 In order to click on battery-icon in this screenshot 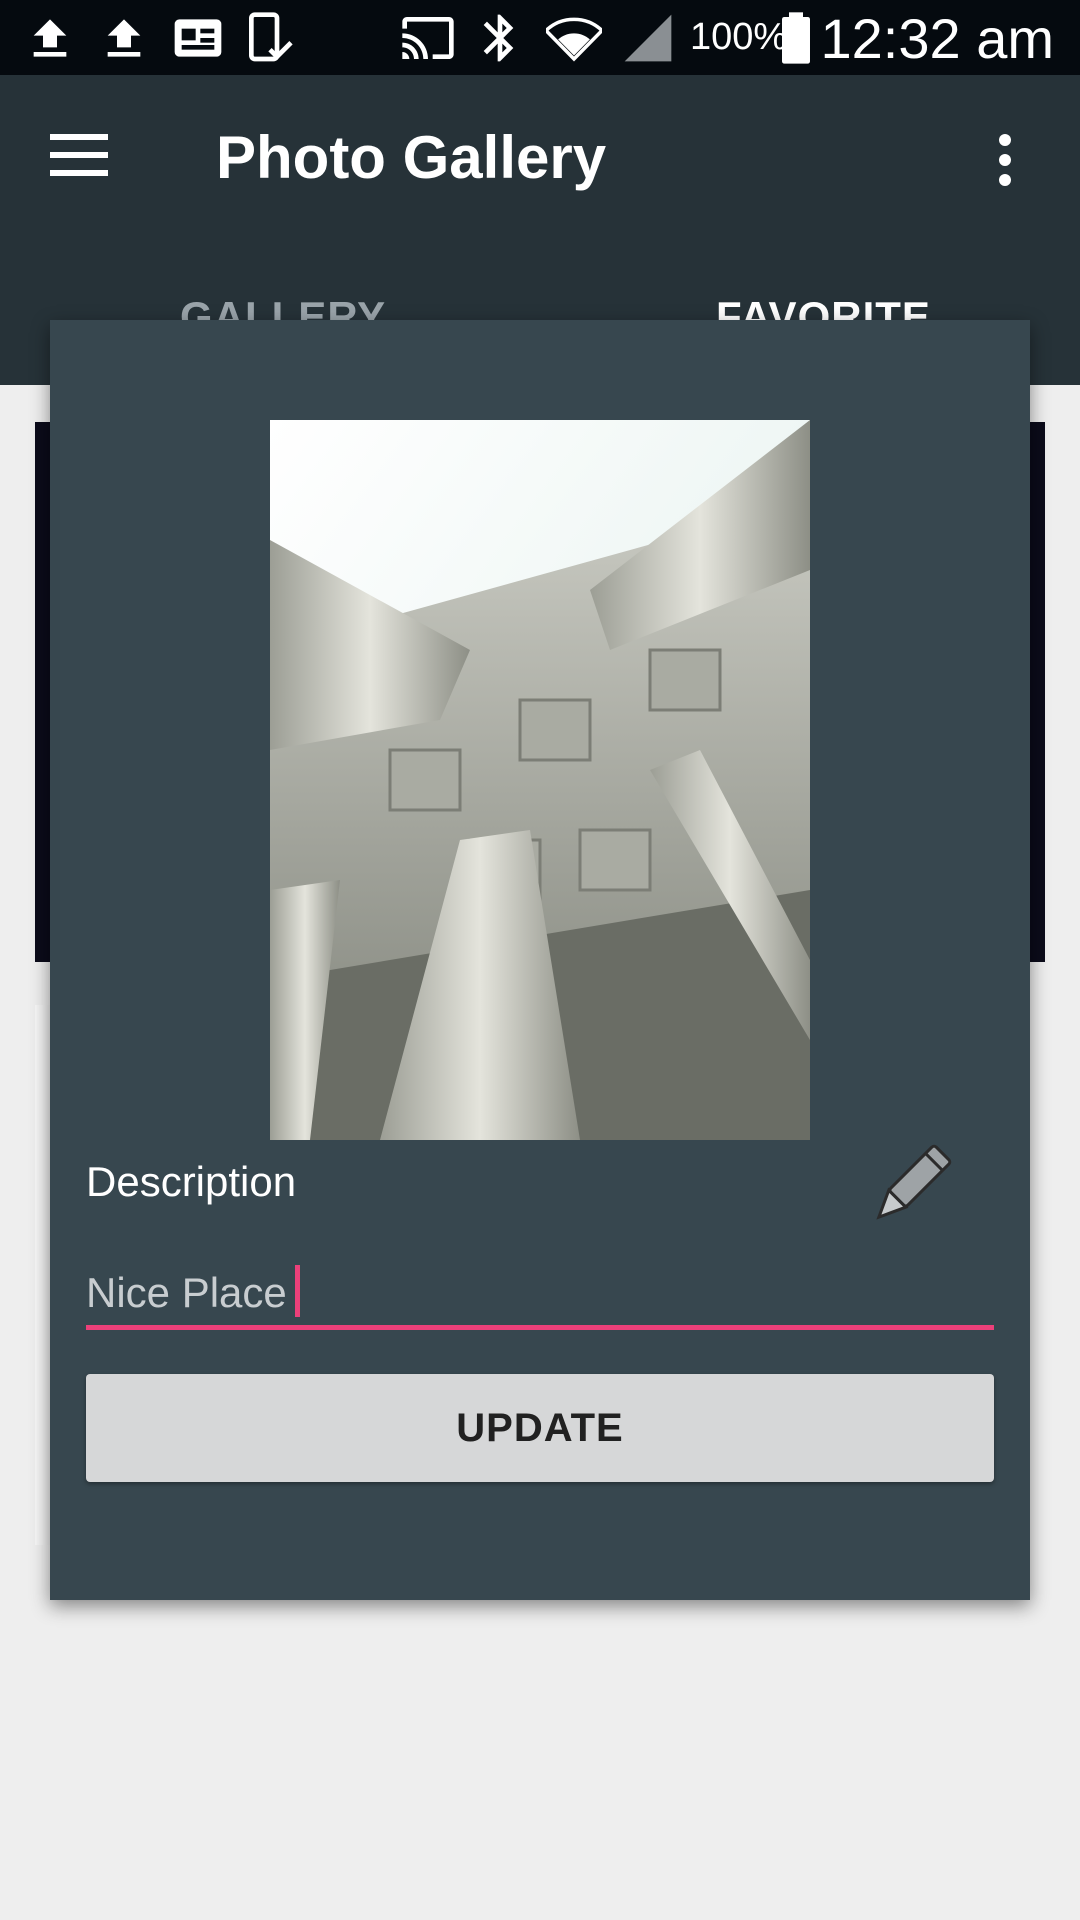, I will do `click(796, 38)`.